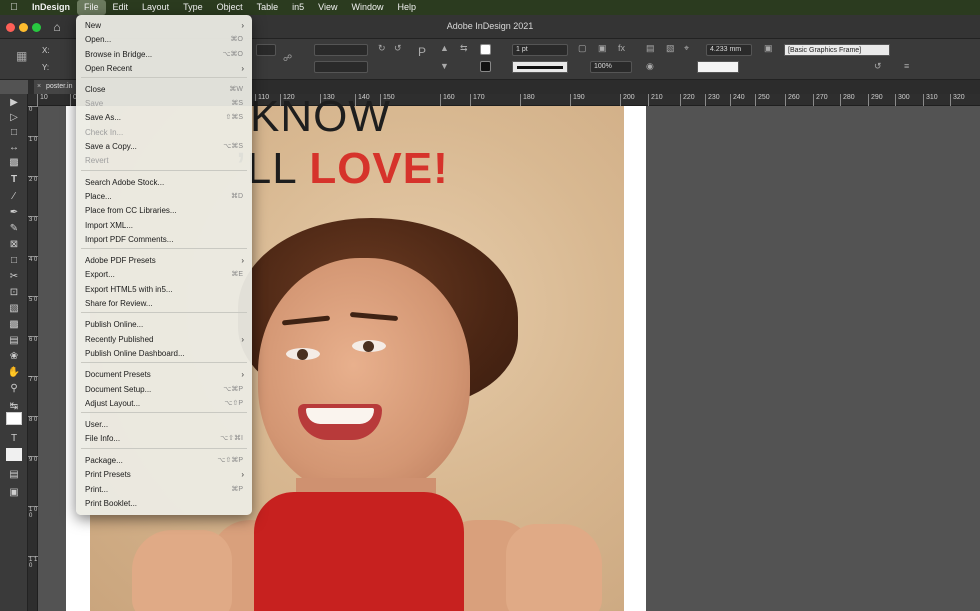 This screenshot has height=611, width=980. Describe the element at coordinates (837, 50) in the screenshot. I see `object-style-dropdown: [Basic Graphics Frame]` at that location.